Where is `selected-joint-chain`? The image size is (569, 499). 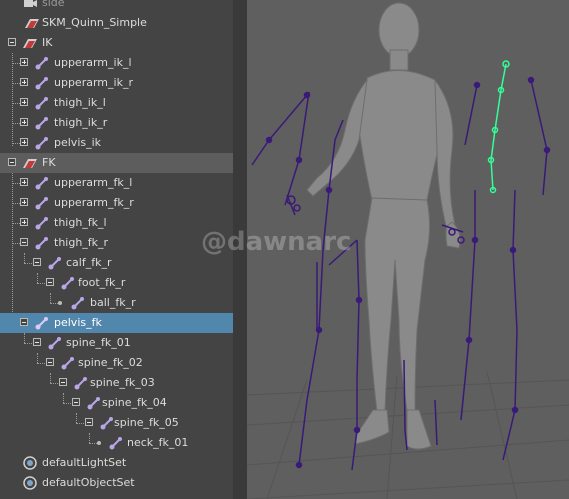
selected-joint-chain is located at coordinates (498, 127).